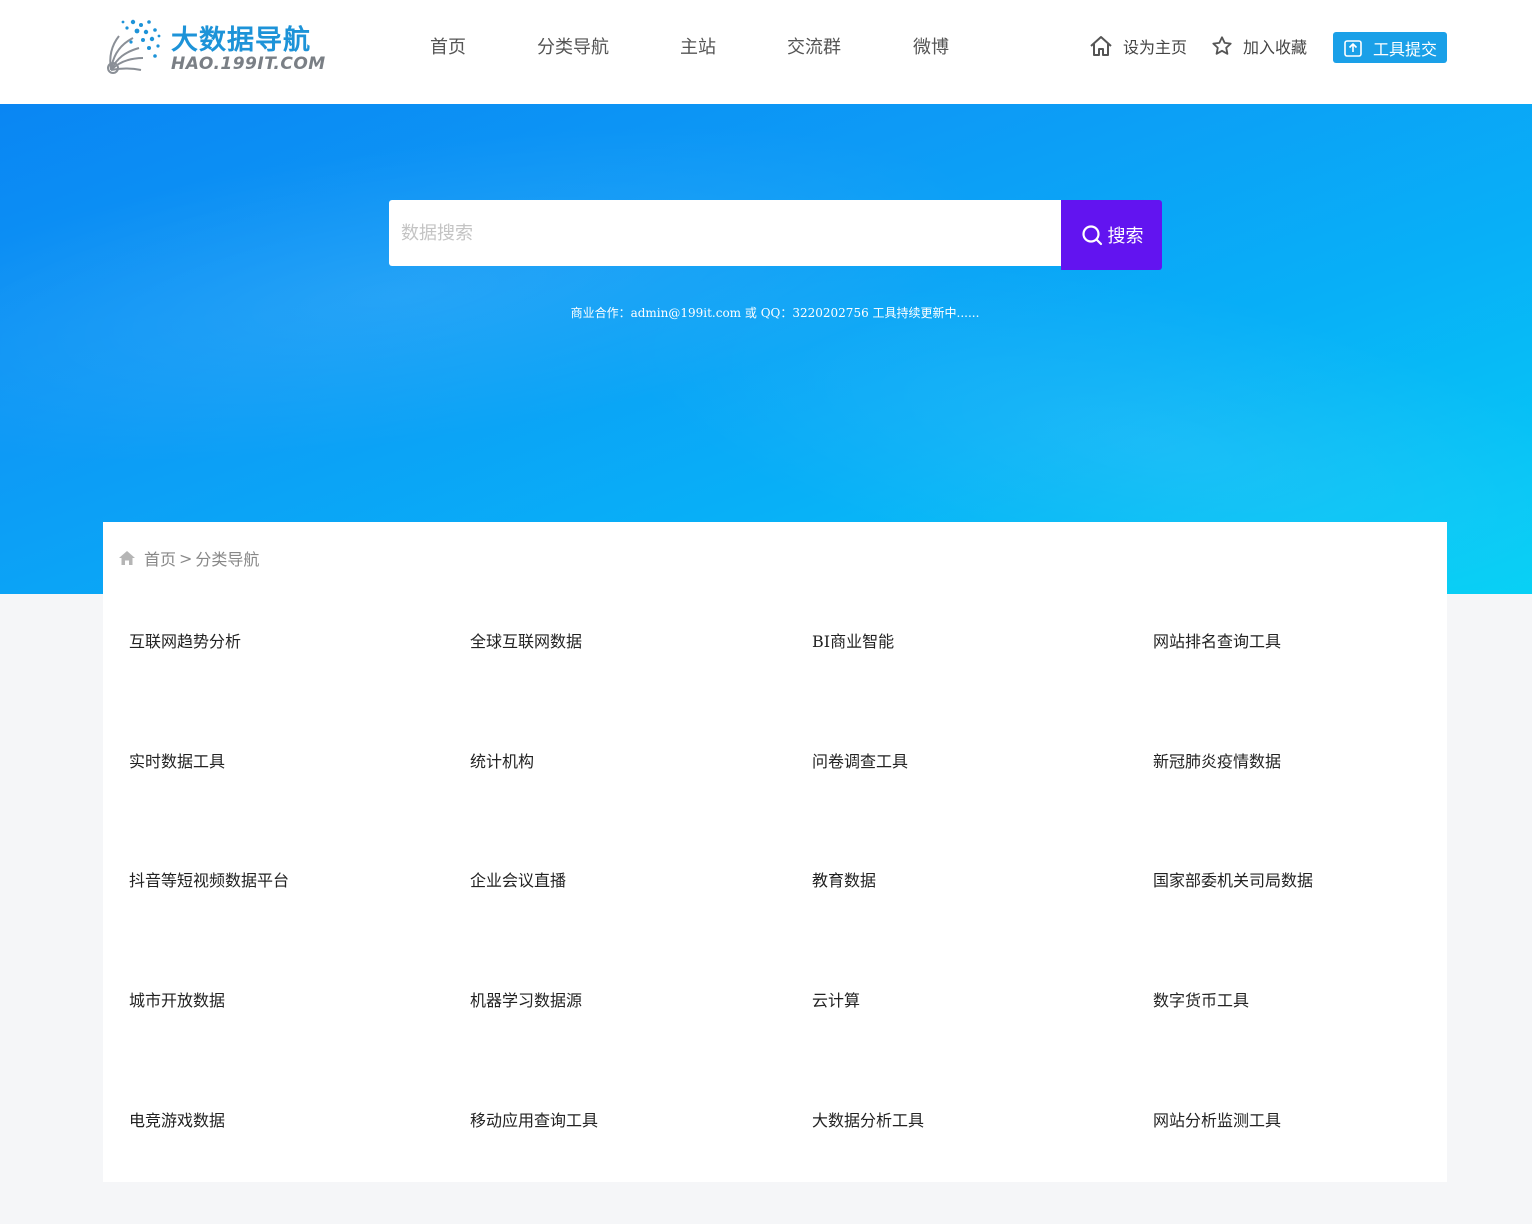  What do you see at coordinates (1291, 762) in the screenshot?
I see `category-link: 新冠肺炎疫情数据` at bounding box center [1291, 762].